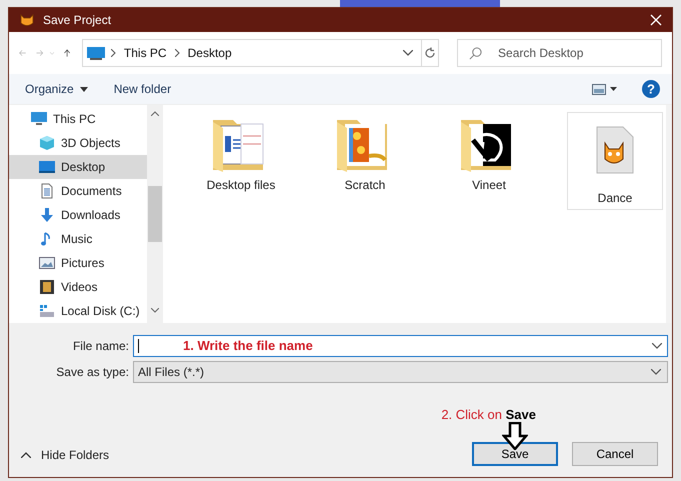 Image resolution: width=681 pixels, height=481 pixels. Describe the element at coordinates (248, 345) in the screenshot. I see `instruction-text: 1. Write the file name` at that location.